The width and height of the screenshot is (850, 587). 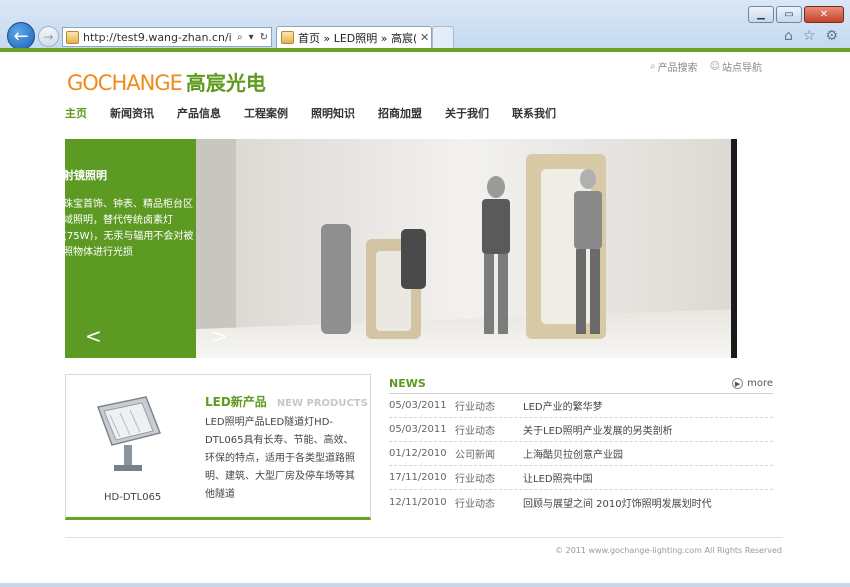 What do you see at coordinates (563, 405) in the screenshot?
I see `news-link: LED产业的繁华梦` at bounding box center [563, 405].